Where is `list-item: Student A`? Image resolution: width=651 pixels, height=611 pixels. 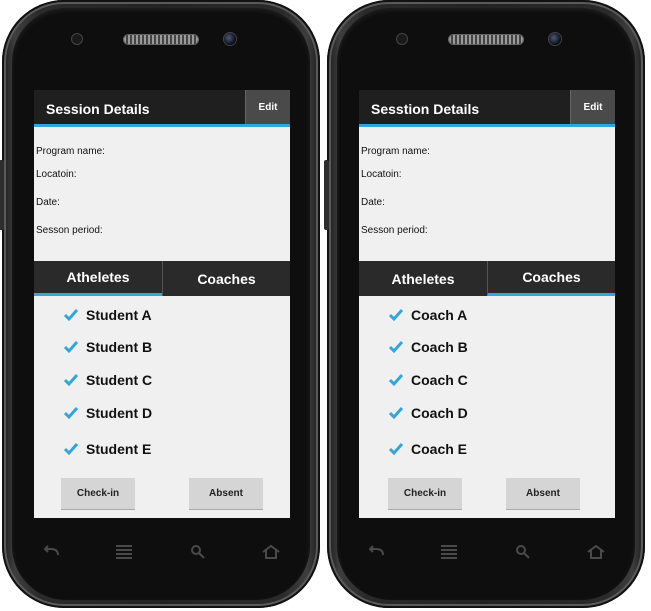
list-item: Student A is located at coordinates (108, 315).